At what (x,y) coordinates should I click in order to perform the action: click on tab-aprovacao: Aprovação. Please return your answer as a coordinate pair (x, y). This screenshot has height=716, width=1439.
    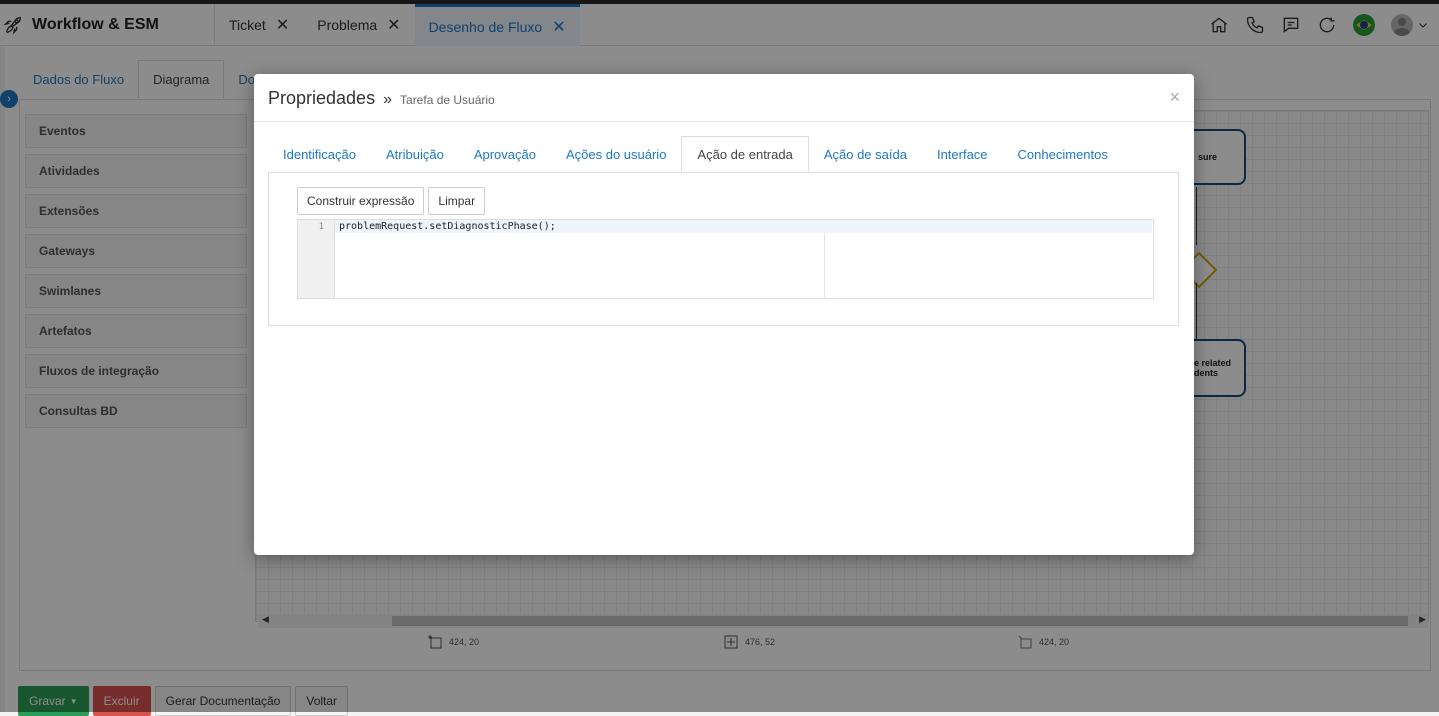
    Looking at the image, I should click on (505, 154).